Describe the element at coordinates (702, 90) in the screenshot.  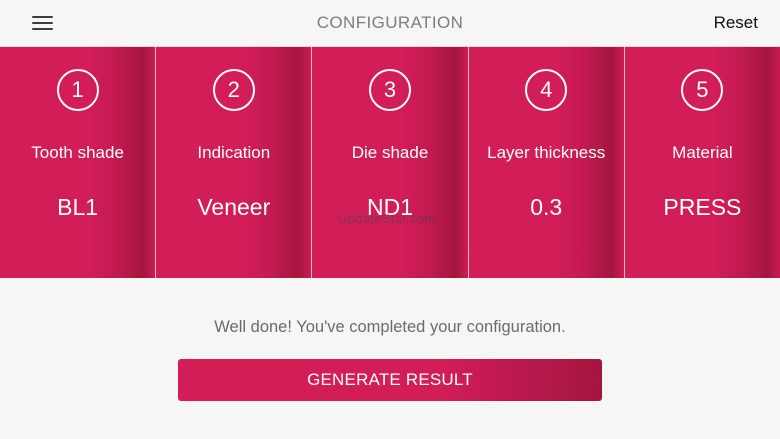
I see `step-number-badge: 5` at that location.